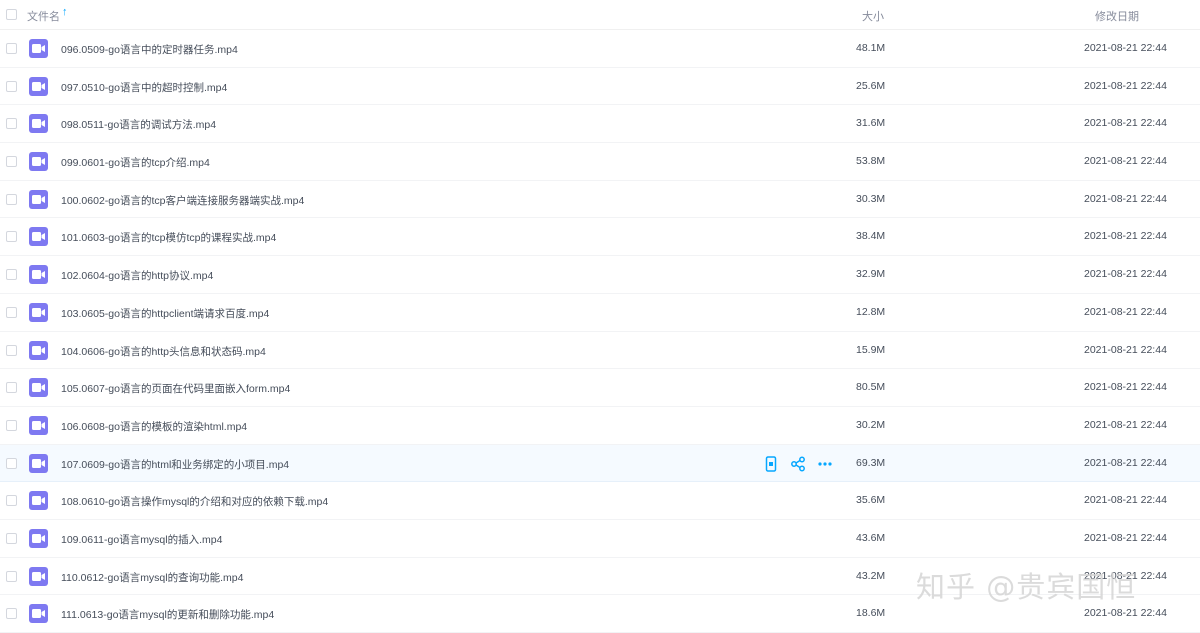 Image resolution: width=1200 pixels, height=633 pixels. Describe the element at coordinates (600, 15) in the screenshot. I see `file-list-header: 文件名 ↑ 大小 修改日期` at that location.